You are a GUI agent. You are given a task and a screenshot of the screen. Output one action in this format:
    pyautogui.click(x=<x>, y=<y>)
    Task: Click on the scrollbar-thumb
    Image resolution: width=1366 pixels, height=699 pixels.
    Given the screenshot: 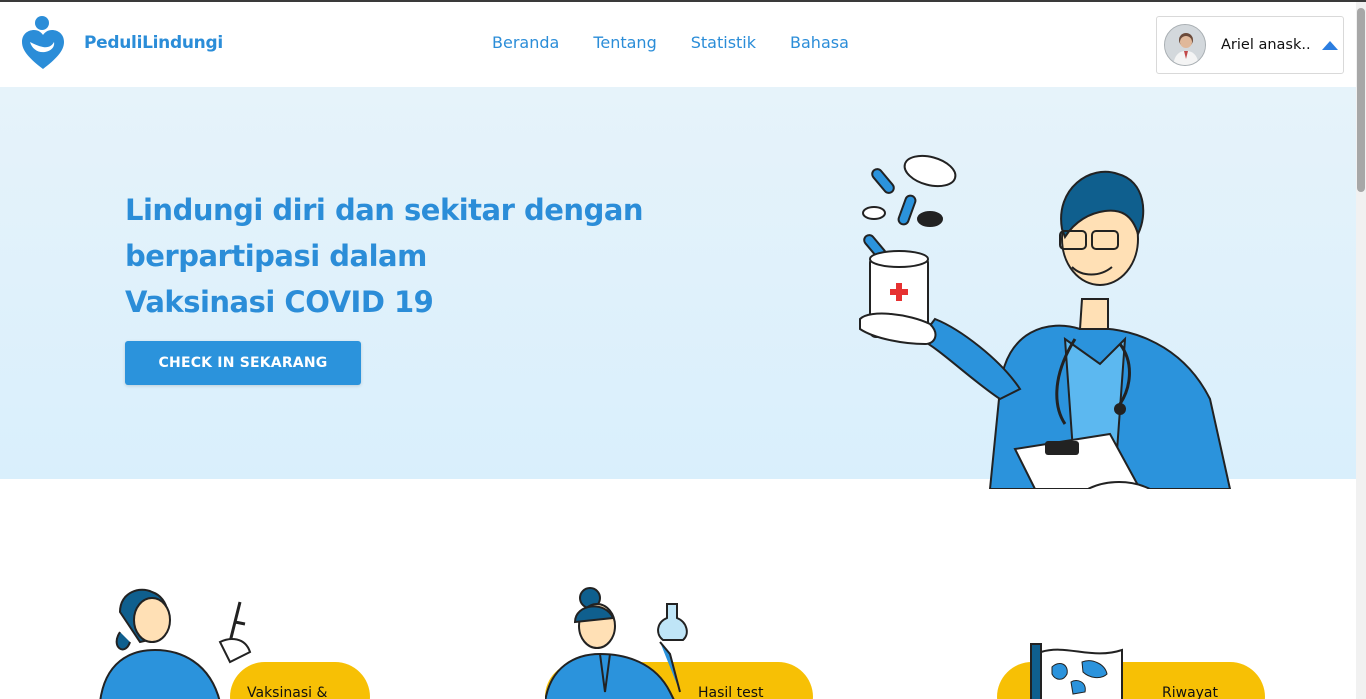 What is the action you would take?
    pyautogui.click(x=1361, y=100)
    